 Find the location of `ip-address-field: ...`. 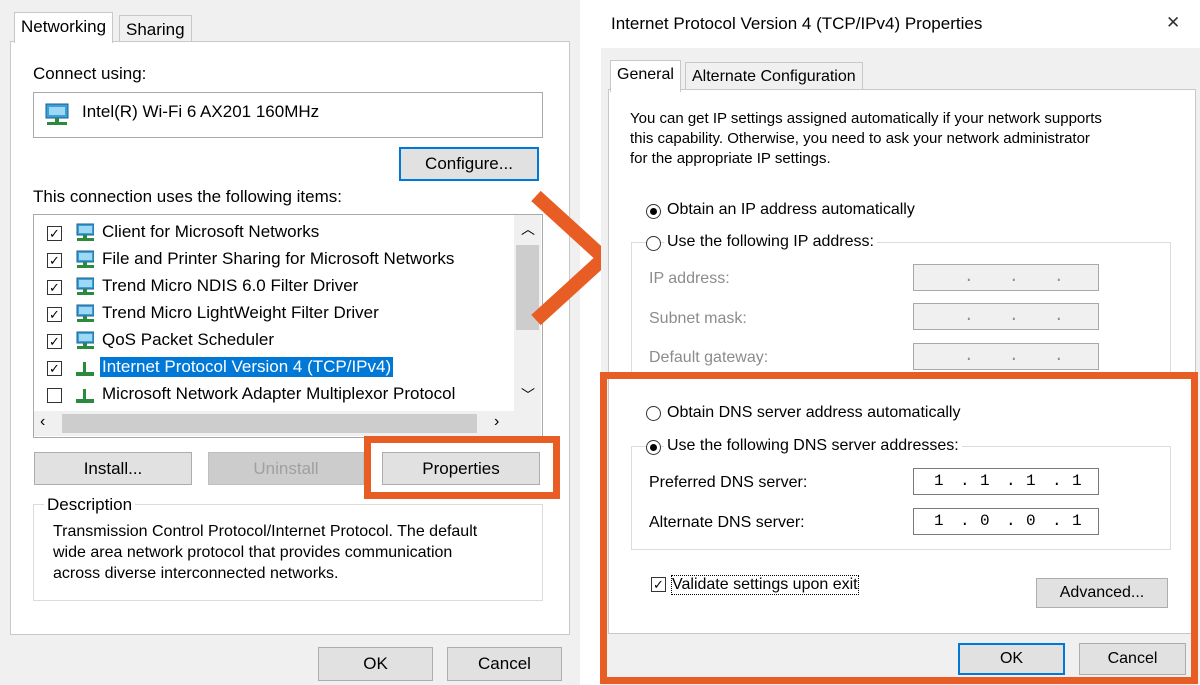

ip-address-field: ... is located at coordinates (1006, 277).